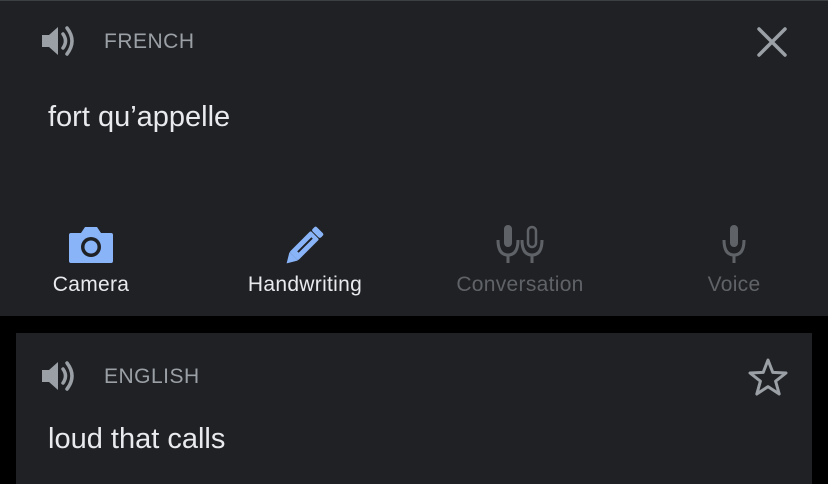 This screenshot has width=828, height=484. Describe the element at coordinates (91, 245) in the screenshot. I see `camera-icon` at that location.